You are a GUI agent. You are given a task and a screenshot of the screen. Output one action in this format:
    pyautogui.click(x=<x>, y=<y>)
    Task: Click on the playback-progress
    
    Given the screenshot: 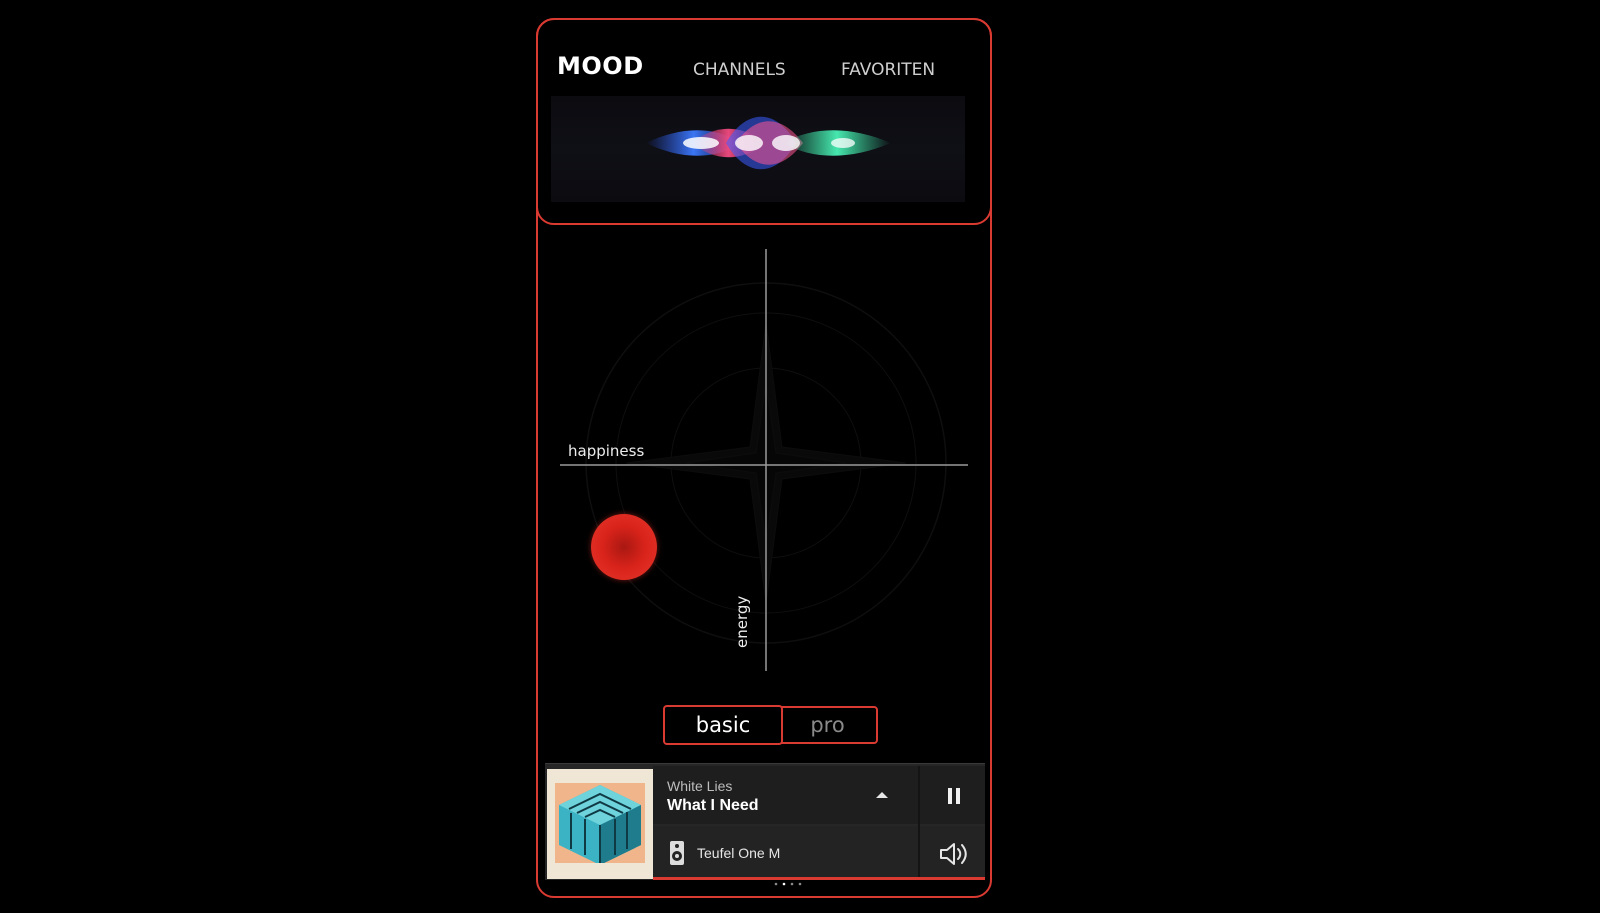 What is the action you would take?
    pyautogui.click(x=819, y=878)
    